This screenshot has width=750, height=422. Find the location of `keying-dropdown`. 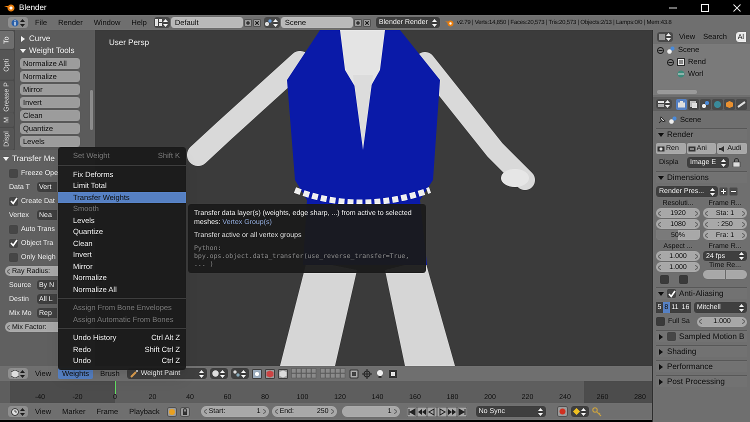

keying-dropdown is located at coordinates (579, 411).